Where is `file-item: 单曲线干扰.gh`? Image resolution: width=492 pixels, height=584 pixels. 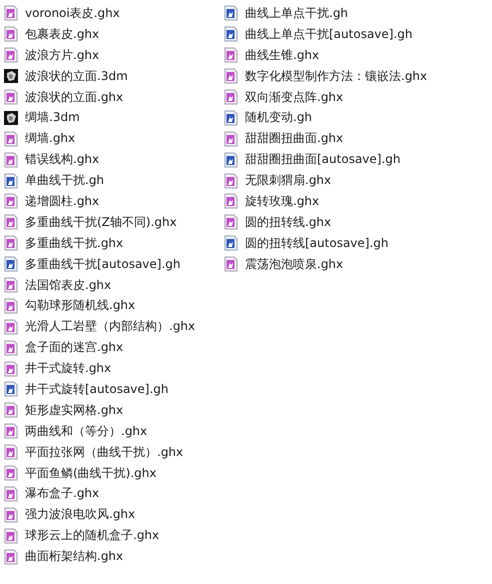
file-item: 单曲线干扰.gh is located at coordinates (113, 181).